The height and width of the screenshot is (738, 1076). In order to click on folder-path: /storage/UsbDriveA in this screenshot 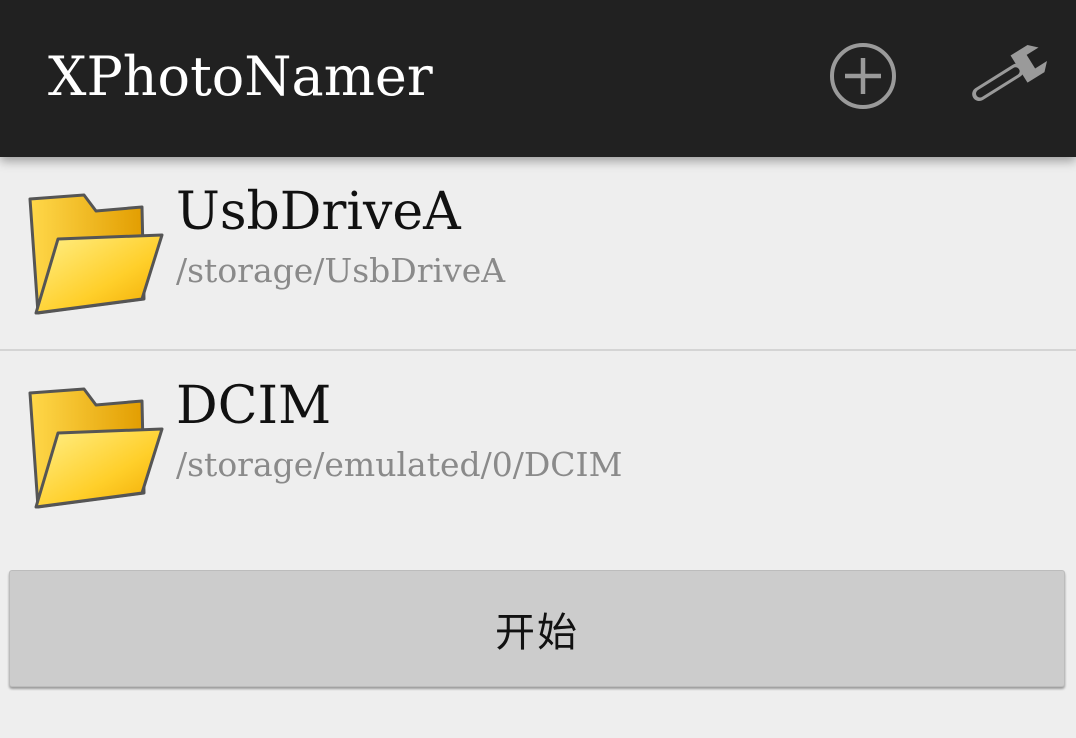, I will do `click(341, 270)`.